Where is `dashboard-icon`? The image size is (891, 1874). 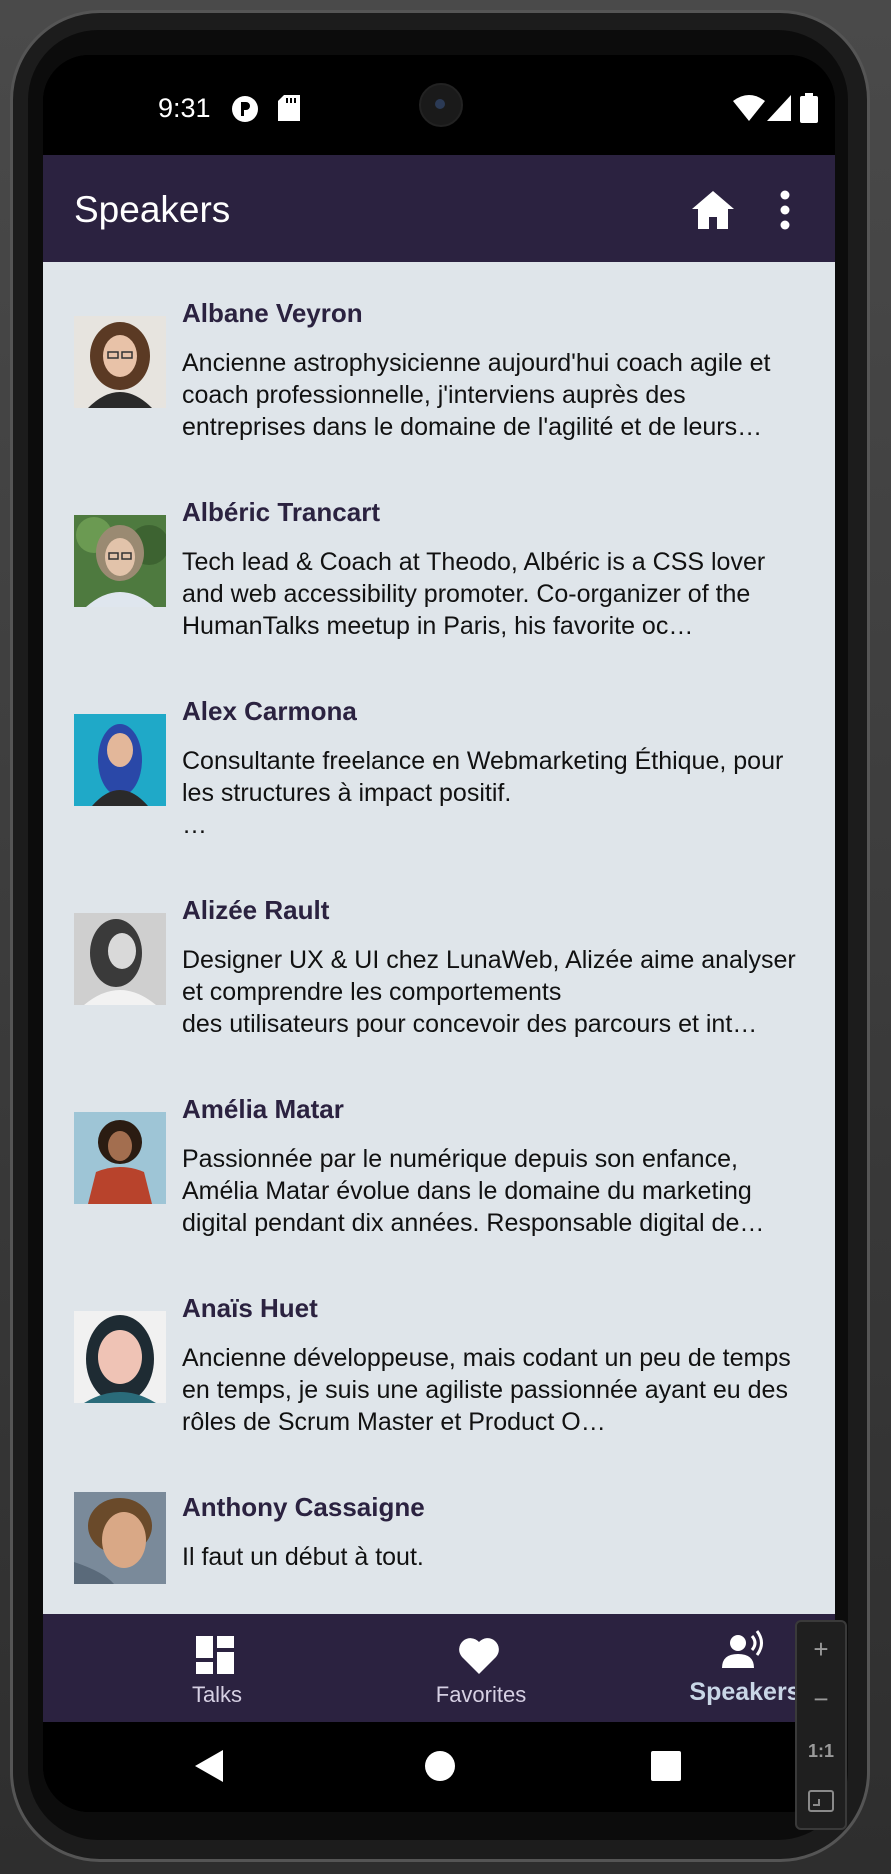 dashboard-icon is located at coordinates (215, 1655).